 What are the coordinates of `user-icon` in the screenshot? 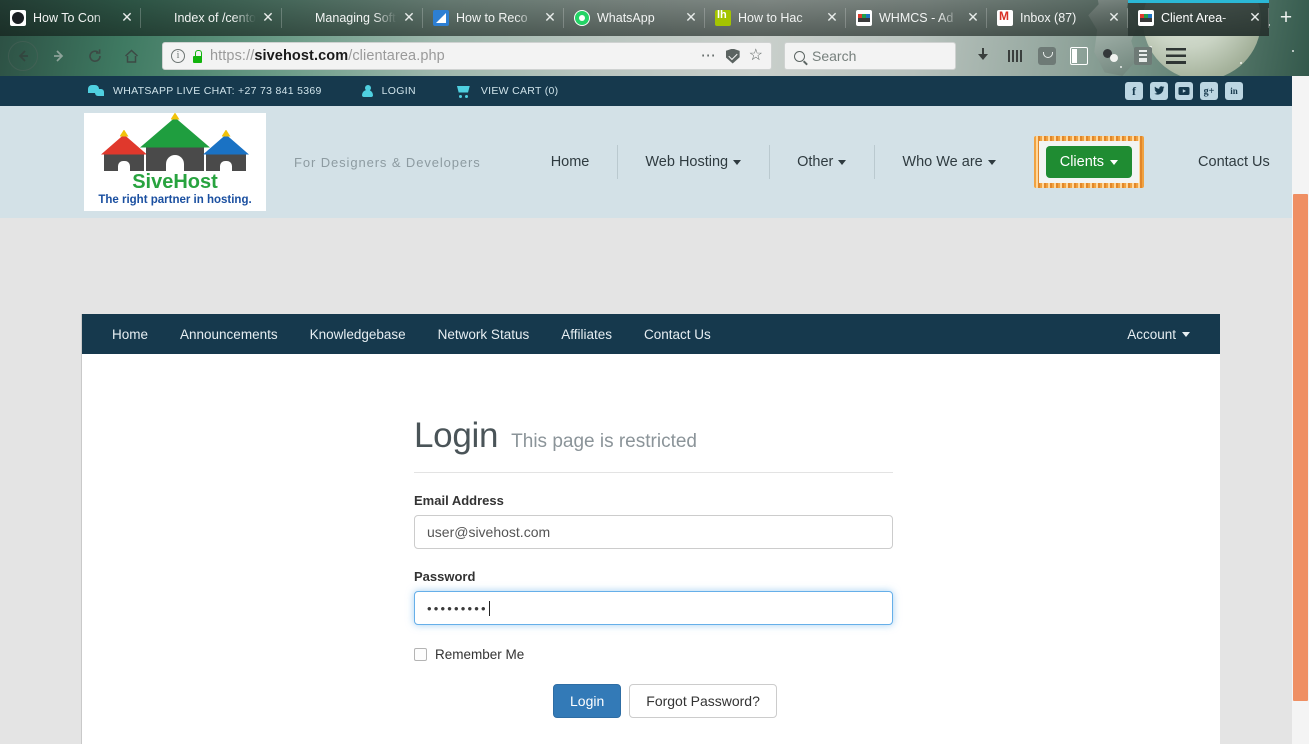 It's located at (367, 91).